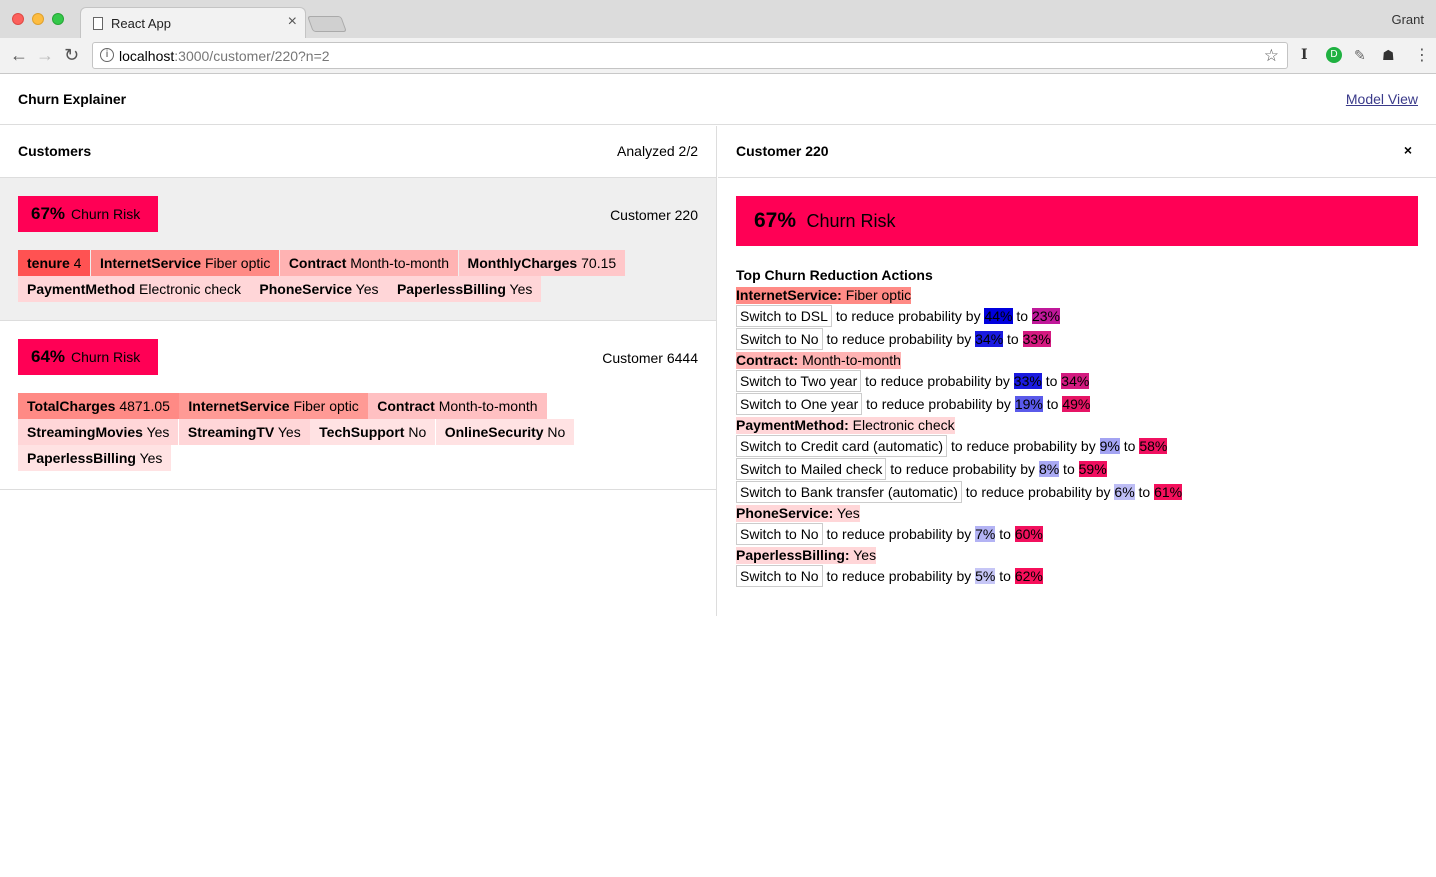  What do you see at coordinates (799, 404) in the screenshot?
I see `switch-action-button: Switch to One year` at bounding box center [799, 404].